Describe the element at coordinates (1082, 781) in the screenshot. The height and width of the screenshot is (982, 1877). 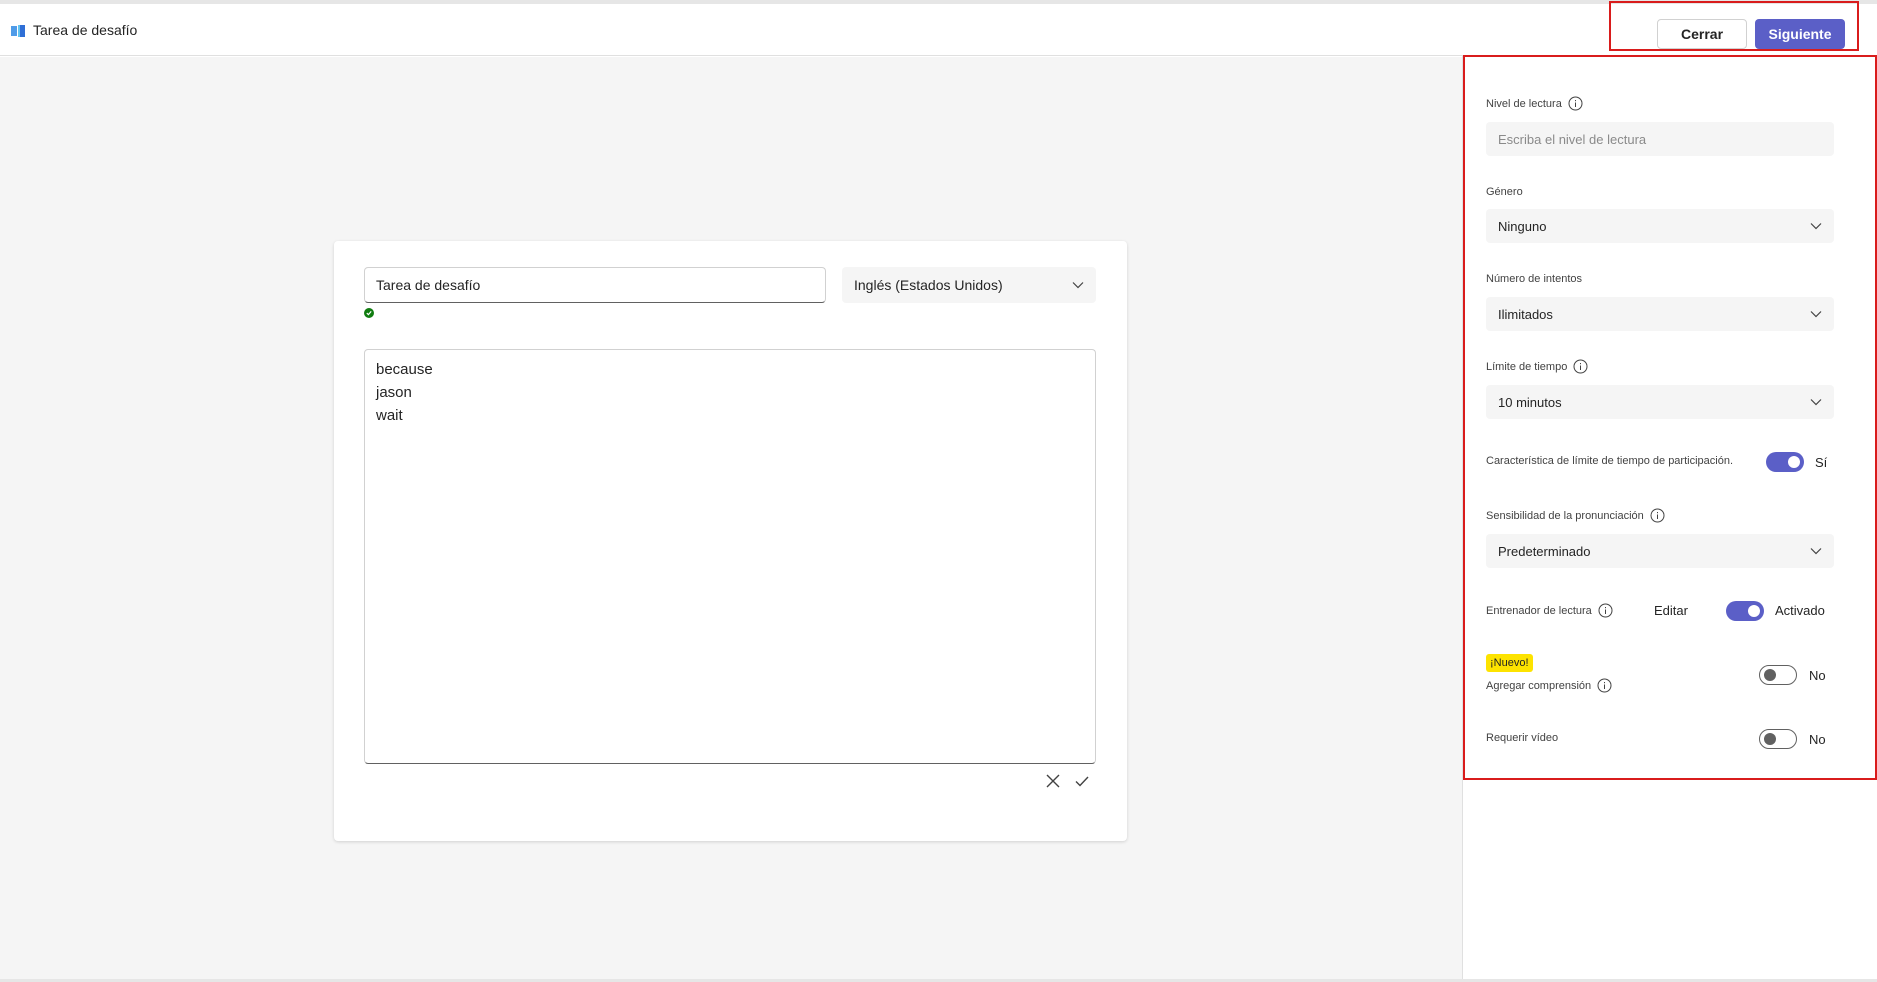
I see `confirm-check-icon` at that location.